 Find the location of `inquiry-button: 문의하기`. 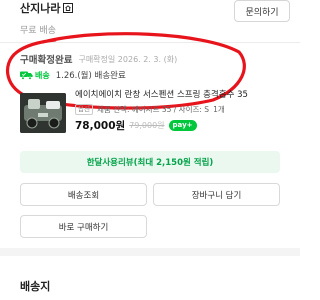

inquiry-button: 문의하기 is located at coordinates (262, 11).